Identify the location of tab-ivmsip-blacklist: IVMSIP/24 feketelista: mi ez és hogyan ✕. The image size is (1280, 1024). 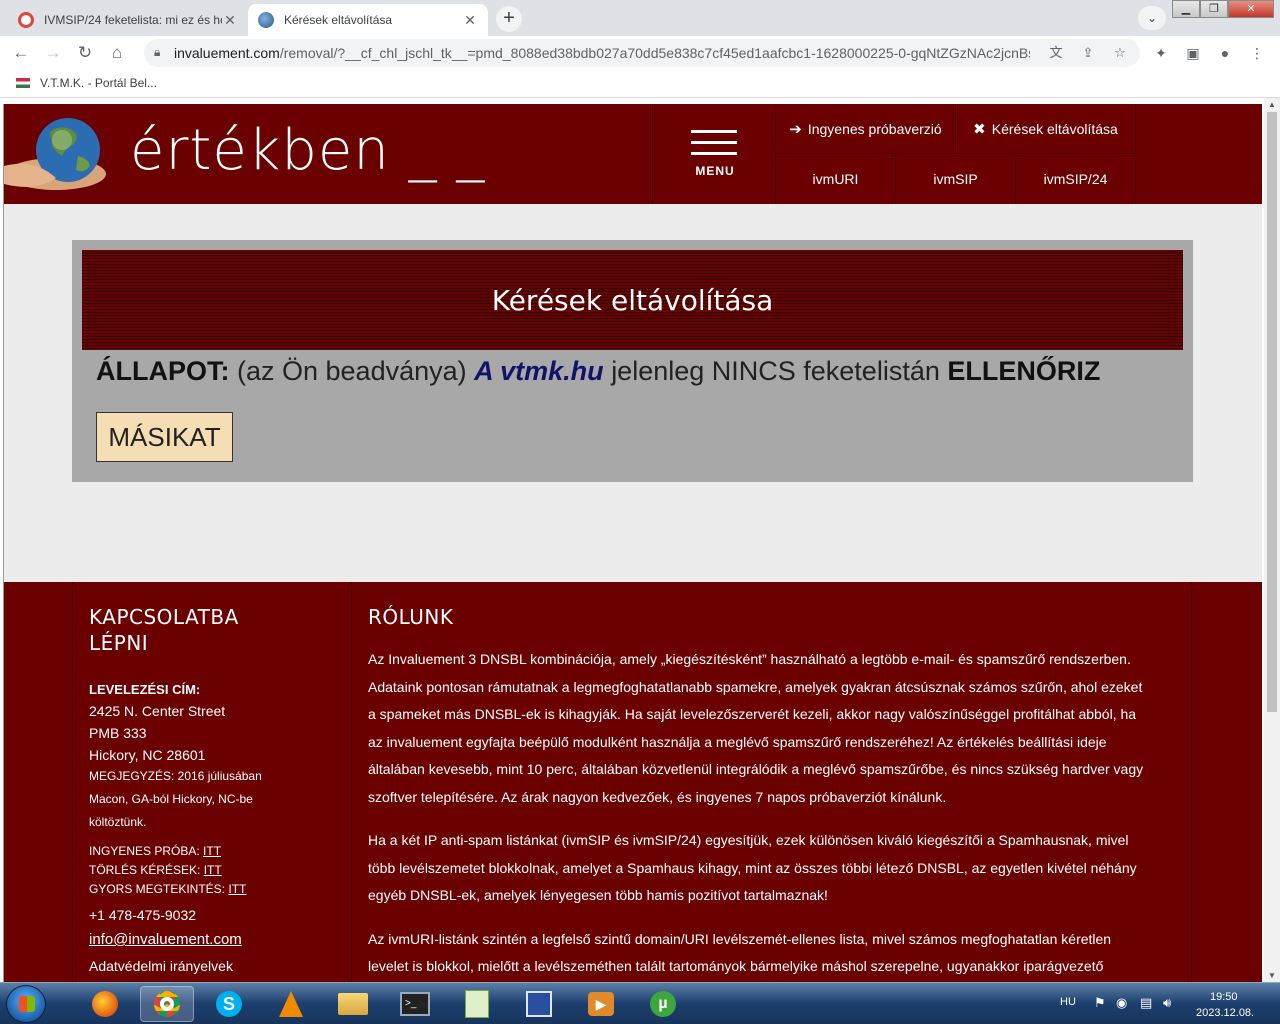
(128, 20).